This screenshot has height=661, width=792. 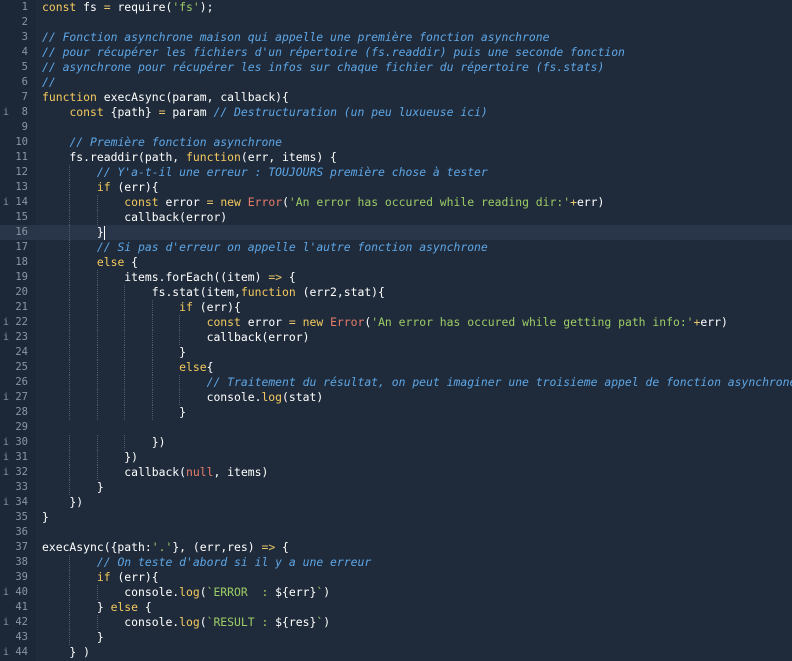 I want to click on code-token: }), so click(x=90, y=457).